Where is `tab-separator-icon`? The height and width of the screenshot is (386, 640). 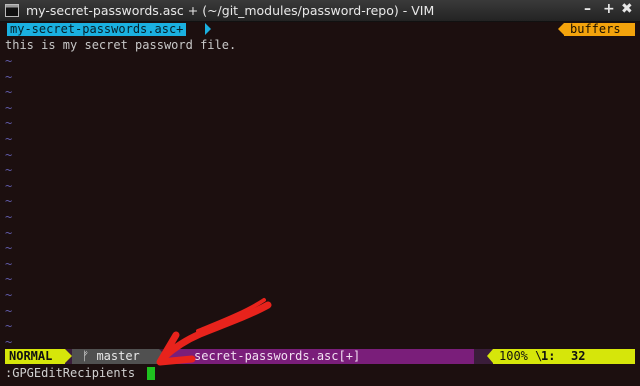 tab-separator-icon is located at coordinates (208, 29).